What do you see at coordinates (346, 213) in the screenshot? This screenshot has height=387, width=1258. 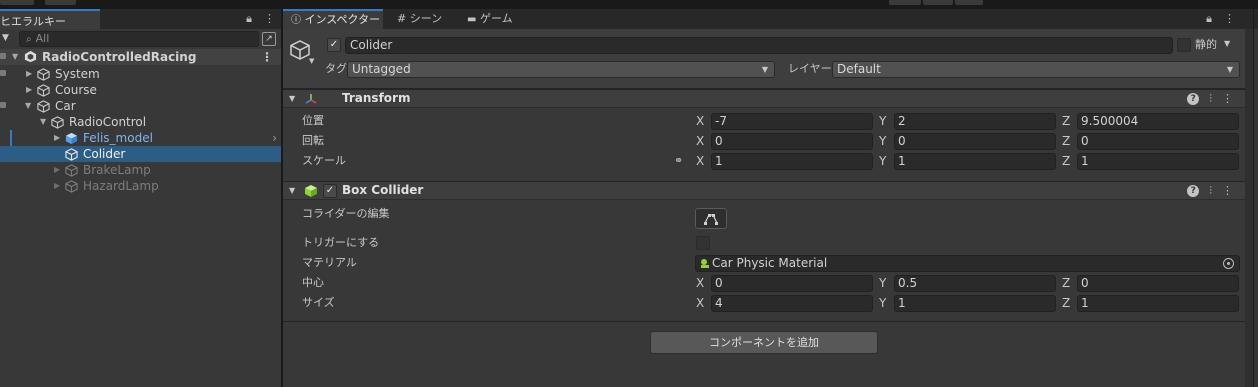 I see `edit-collider-label: コライダーの編集` at bounding box center [346, 213].